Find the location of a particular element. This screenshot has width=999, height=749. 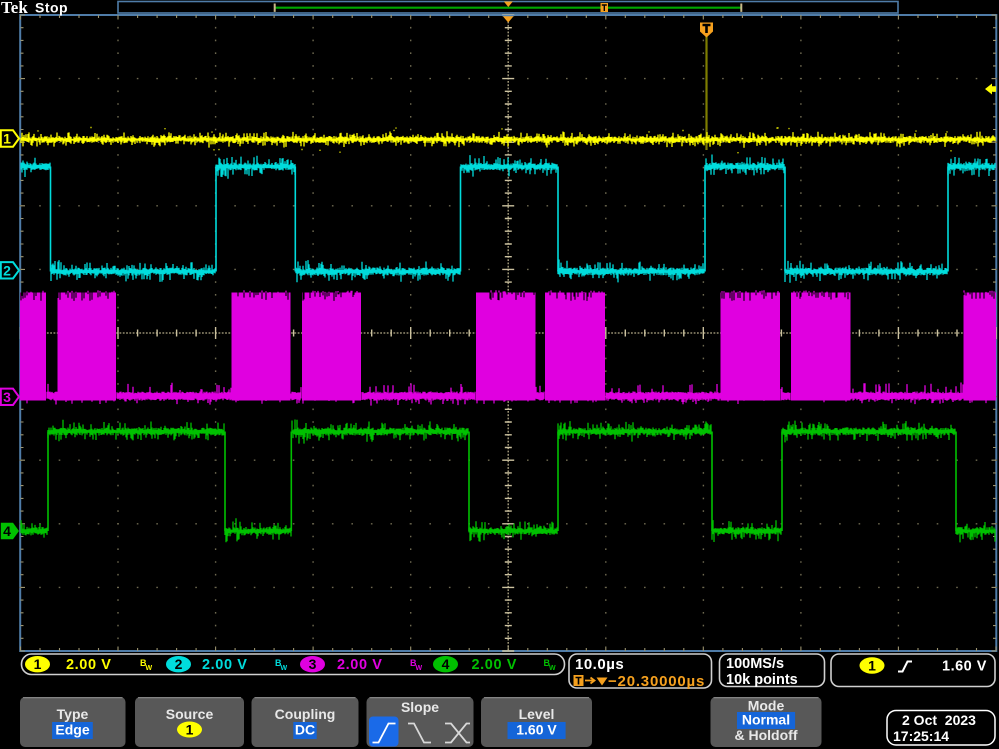

svg-text: 10k points is located at coordinates (762, 680).